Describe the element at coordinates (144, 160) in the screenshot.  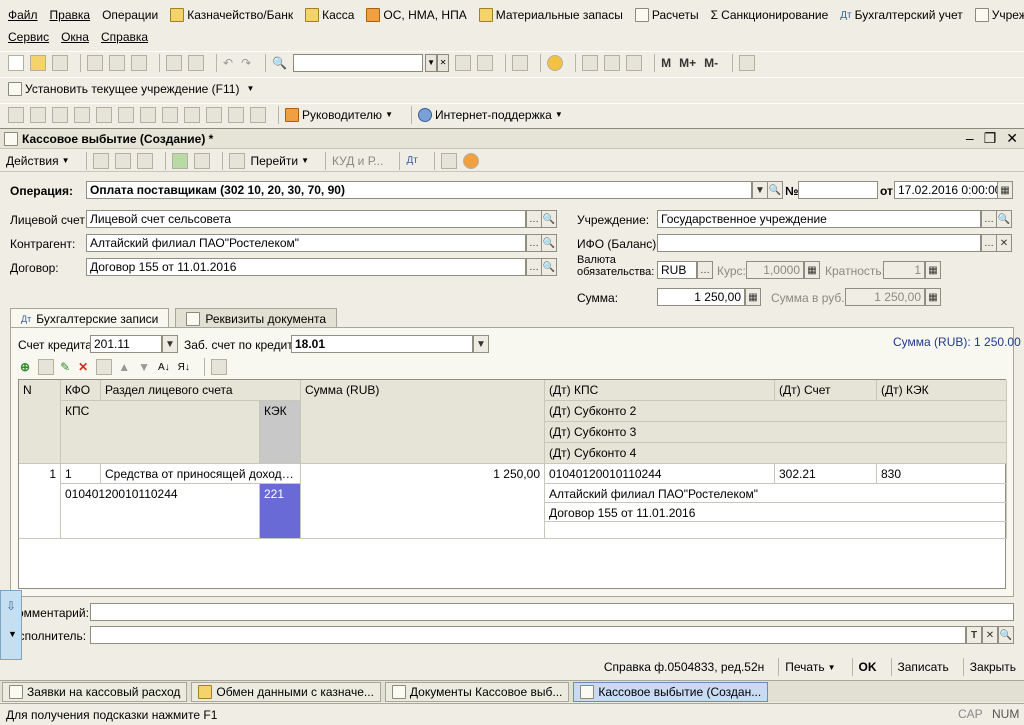
I see `refresh-icon` at that location.